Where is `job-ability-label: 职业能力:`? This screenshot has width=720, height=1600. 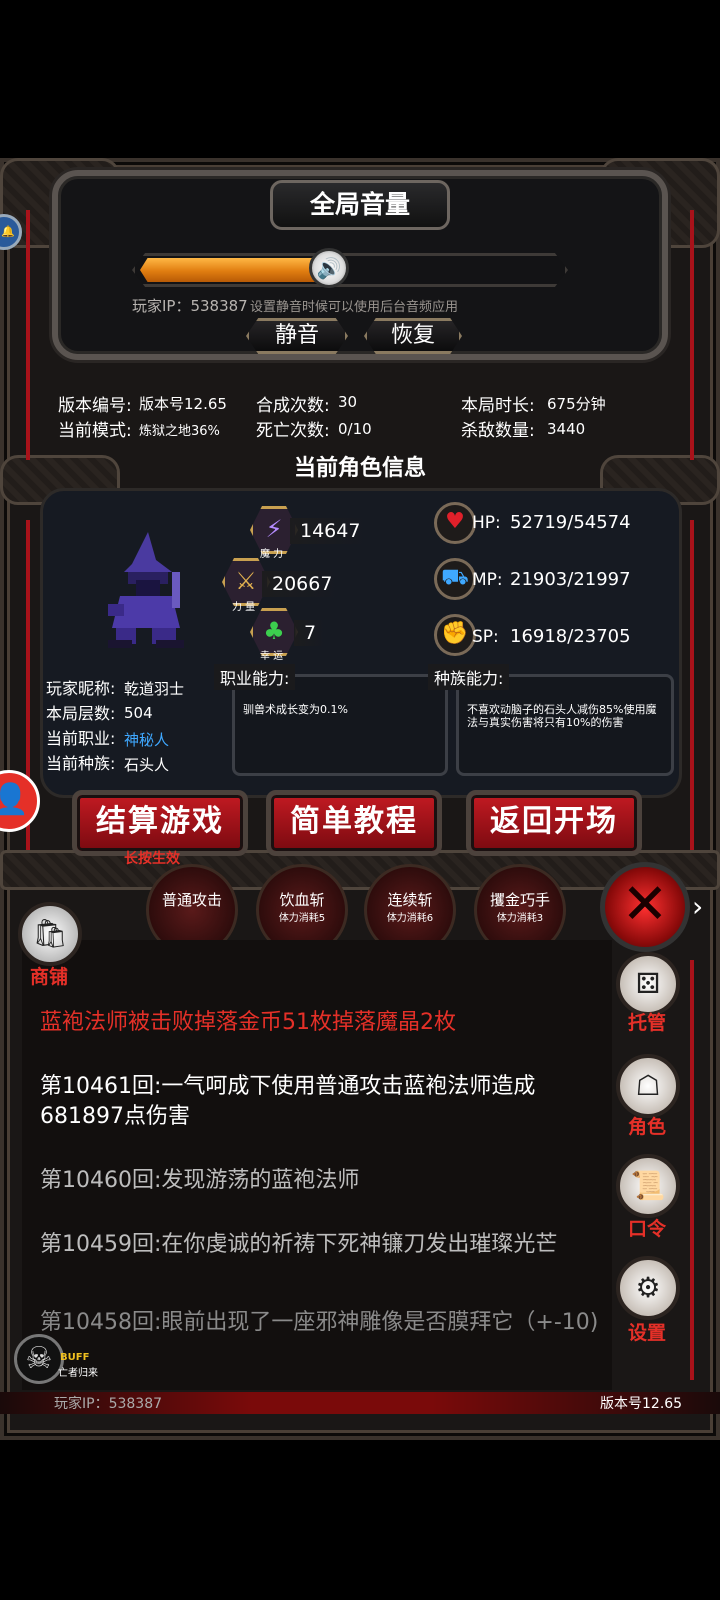 job-ability-label: 职业能力: is located at coordinates (255, 677).